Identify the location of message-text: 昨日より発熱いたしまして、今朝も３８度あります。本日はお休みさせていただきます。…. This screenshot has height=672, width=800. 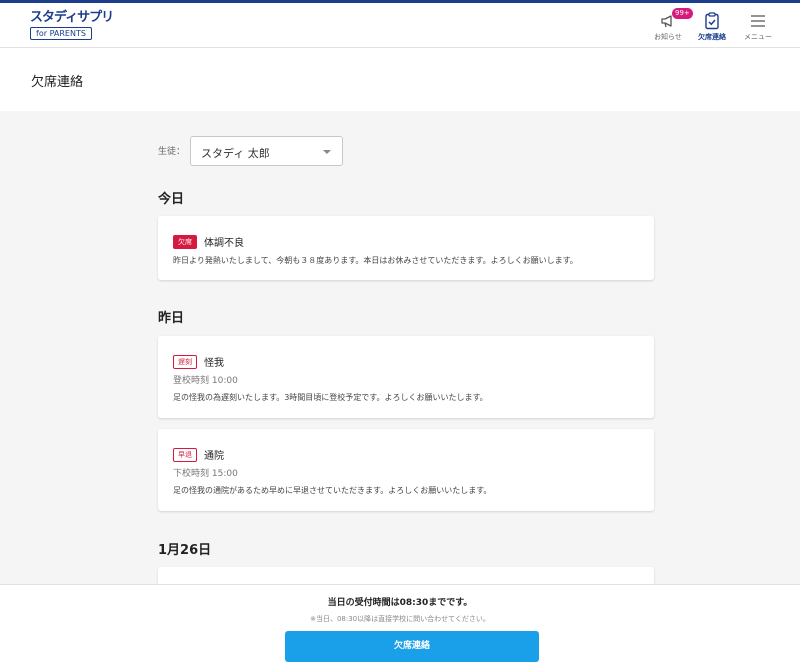
(375, 260).